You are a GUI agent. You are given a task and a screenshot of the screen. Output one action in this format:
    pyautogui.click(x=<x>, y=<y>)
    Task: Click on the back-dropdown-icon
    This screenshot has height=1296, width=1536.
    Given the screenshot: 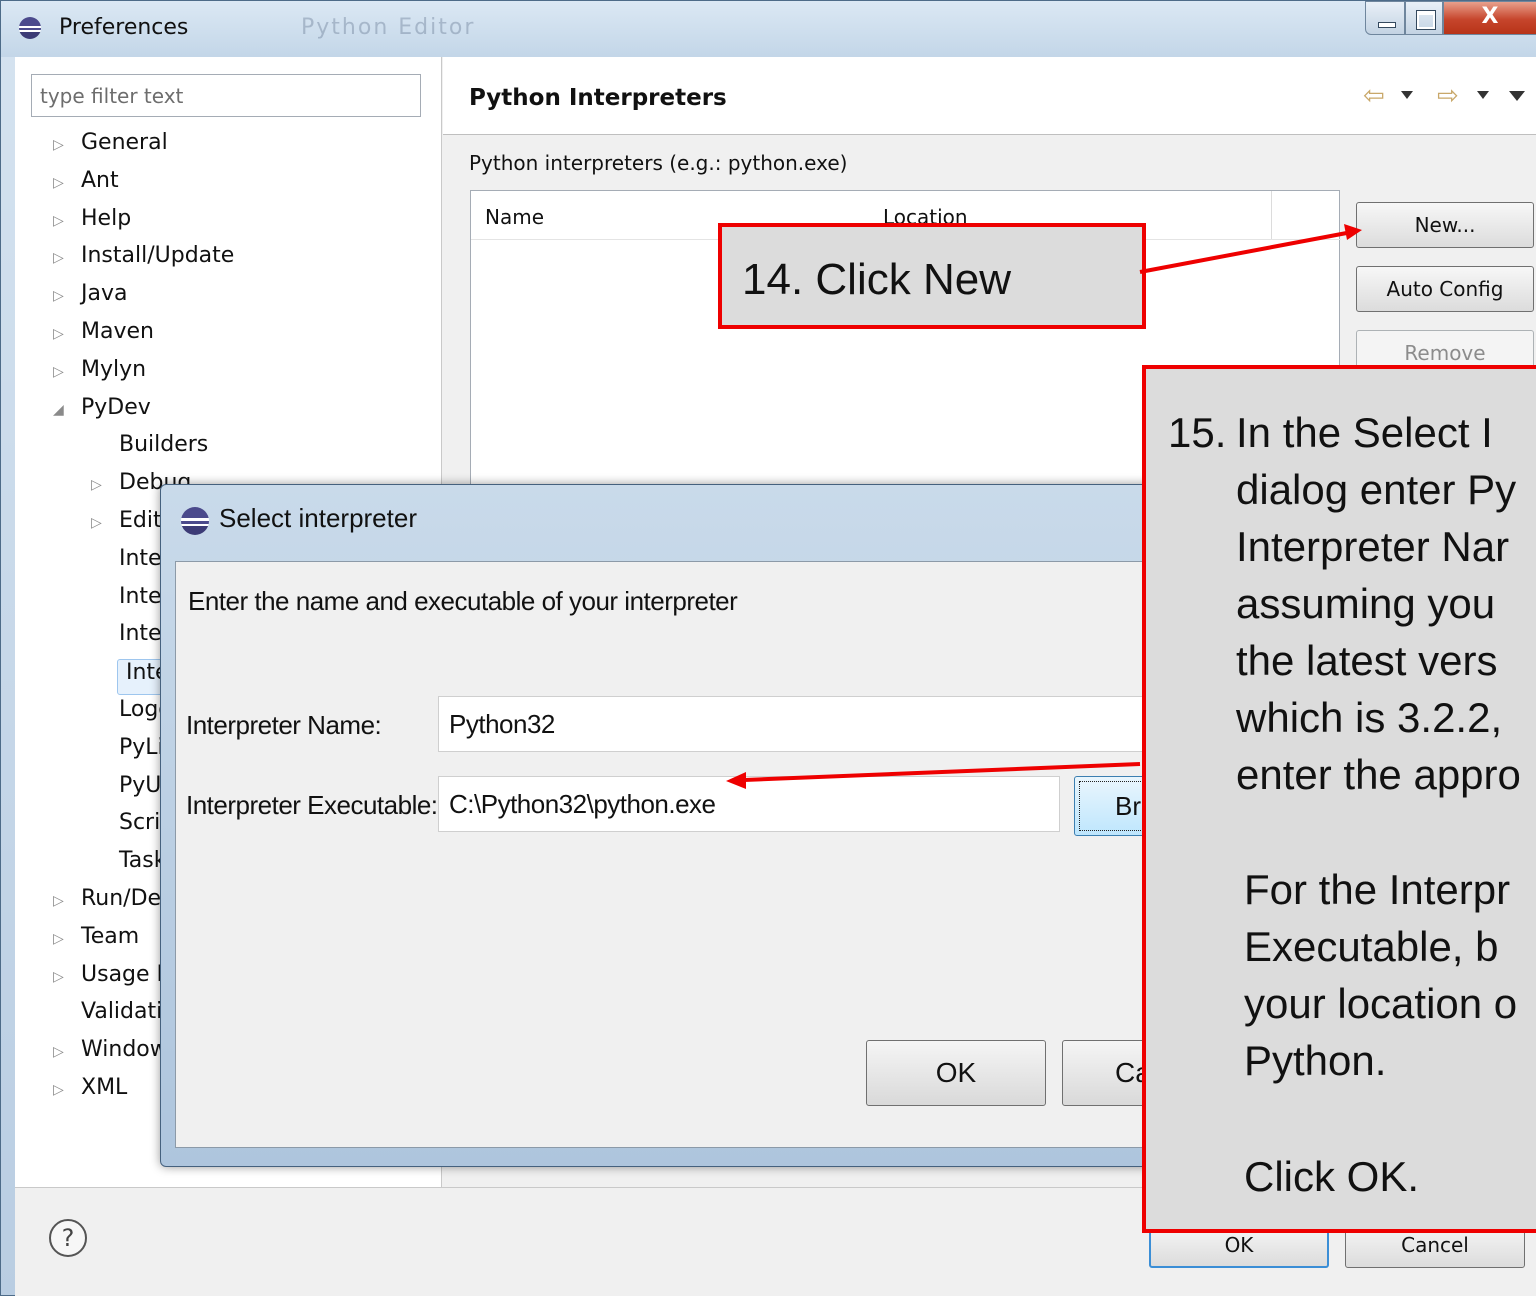 What is the action you would take?
    pyautogui.click(x=1407, y=95)
    